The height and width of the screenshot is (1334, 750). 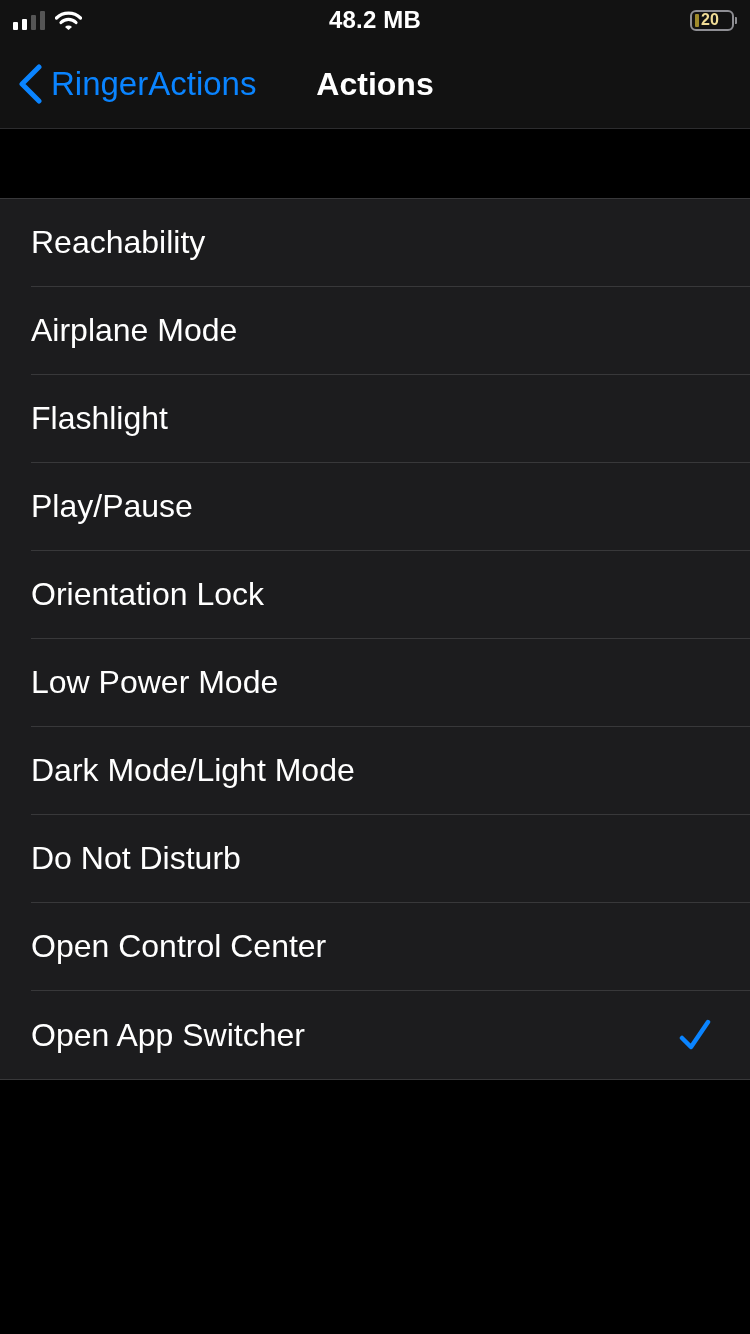 What do you see at coordinates (128, 84) in the screenshot?
I see `back-button: RingerActions` at bounding box center [128, 84].